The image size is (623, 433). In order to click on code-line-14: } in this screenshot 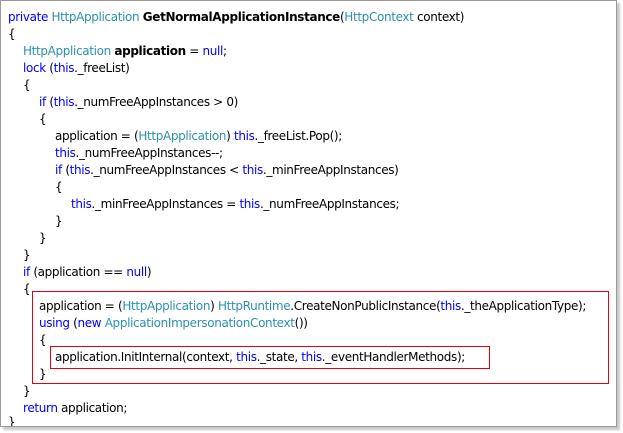, I will do `click(43, 238)`.